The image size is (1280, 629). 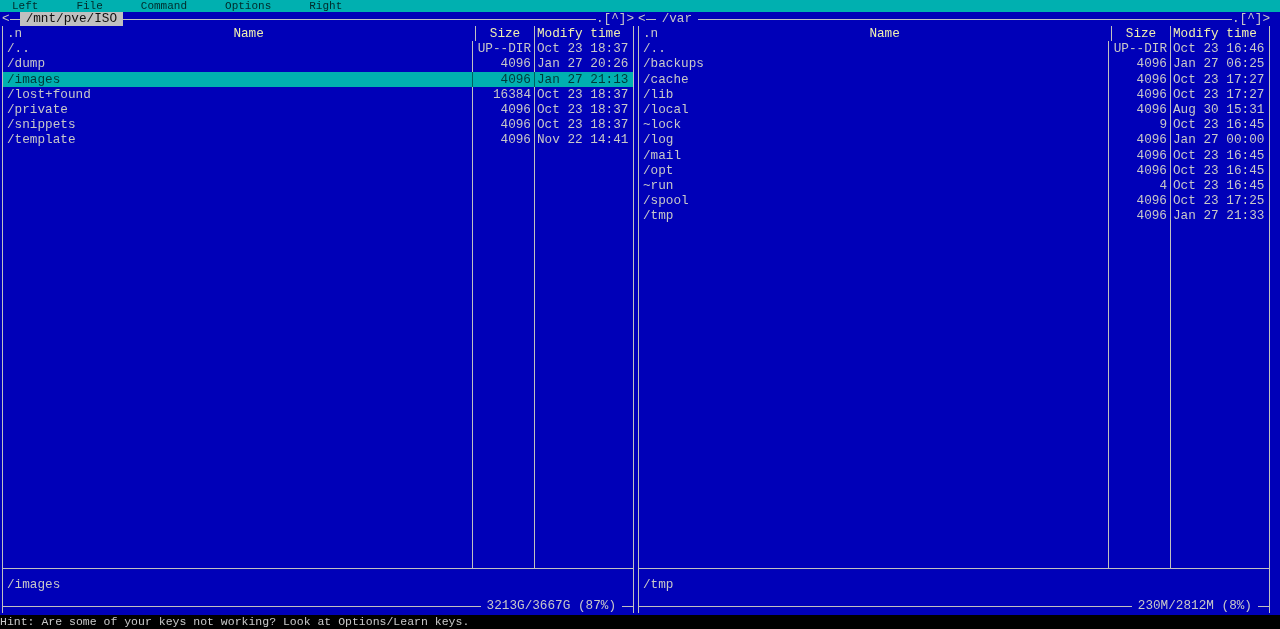 I want to click on menu-item: File, so click(x=89, y=6).